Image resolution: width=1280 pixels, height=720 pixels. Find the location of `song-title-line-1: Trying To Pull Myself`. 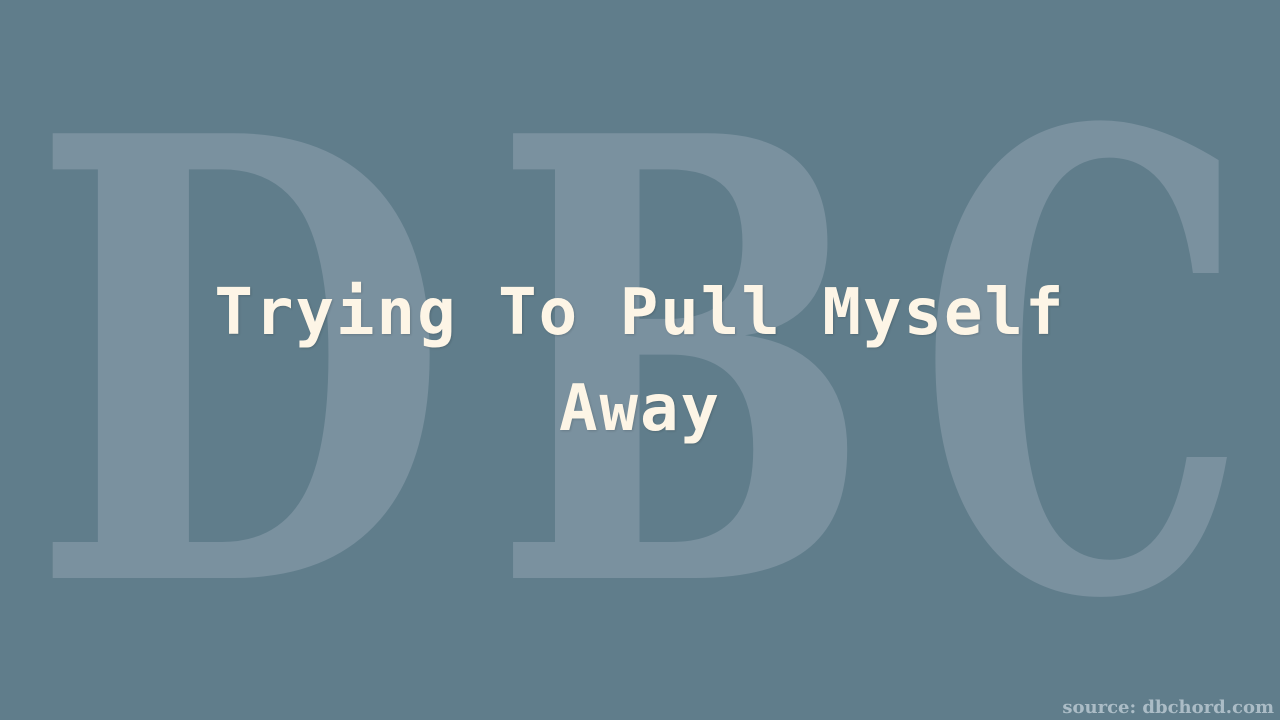

song-title-line-1: Trying To Pull Myself is located at coordinates (640, 313).